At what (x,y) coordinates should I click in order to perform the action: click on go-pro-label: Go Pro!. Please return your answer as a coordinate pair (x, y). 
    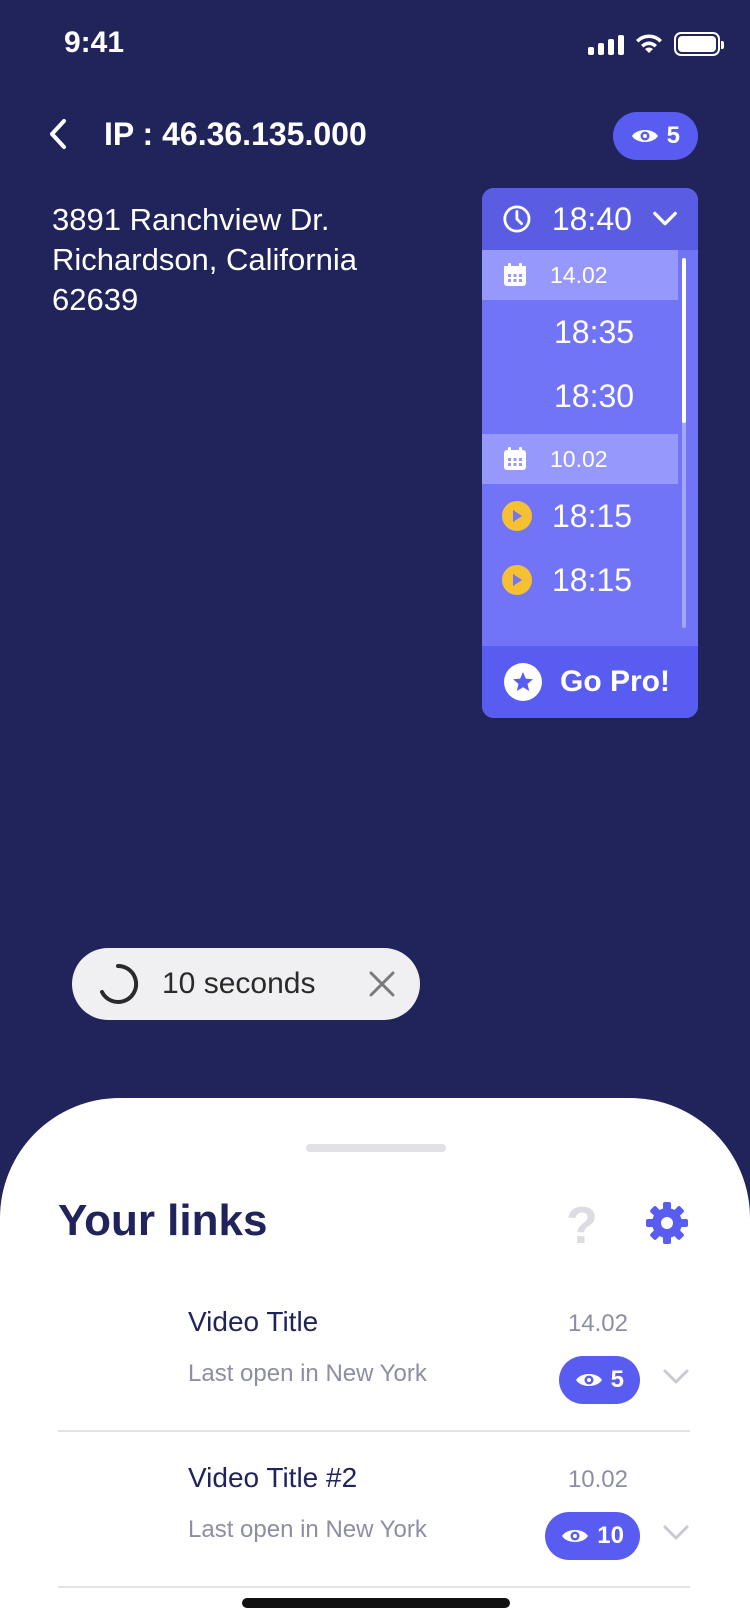
    Looking at the image, I should click on (615, 681).